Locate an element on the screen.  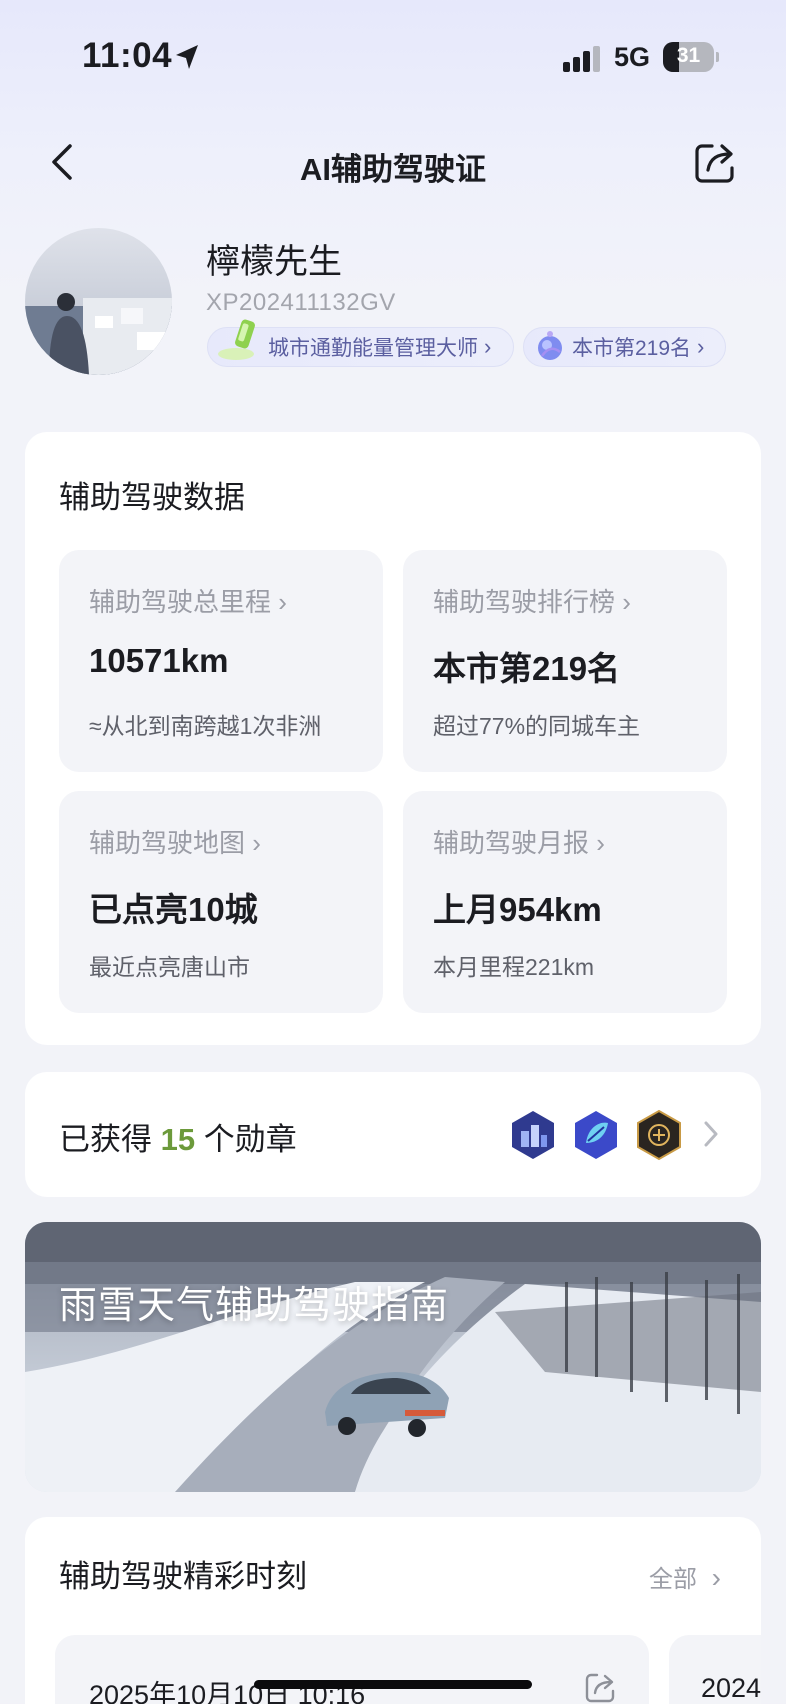
moment-card: 2024 is located at coordinates (715, 1669).